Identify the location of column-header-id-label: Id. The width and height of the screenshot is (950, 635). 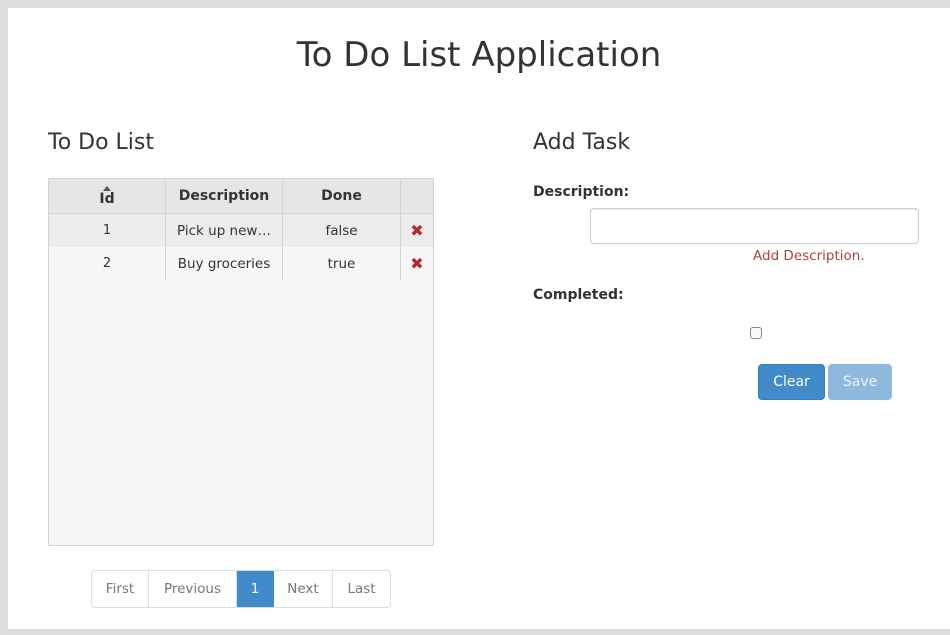
(107, 199).